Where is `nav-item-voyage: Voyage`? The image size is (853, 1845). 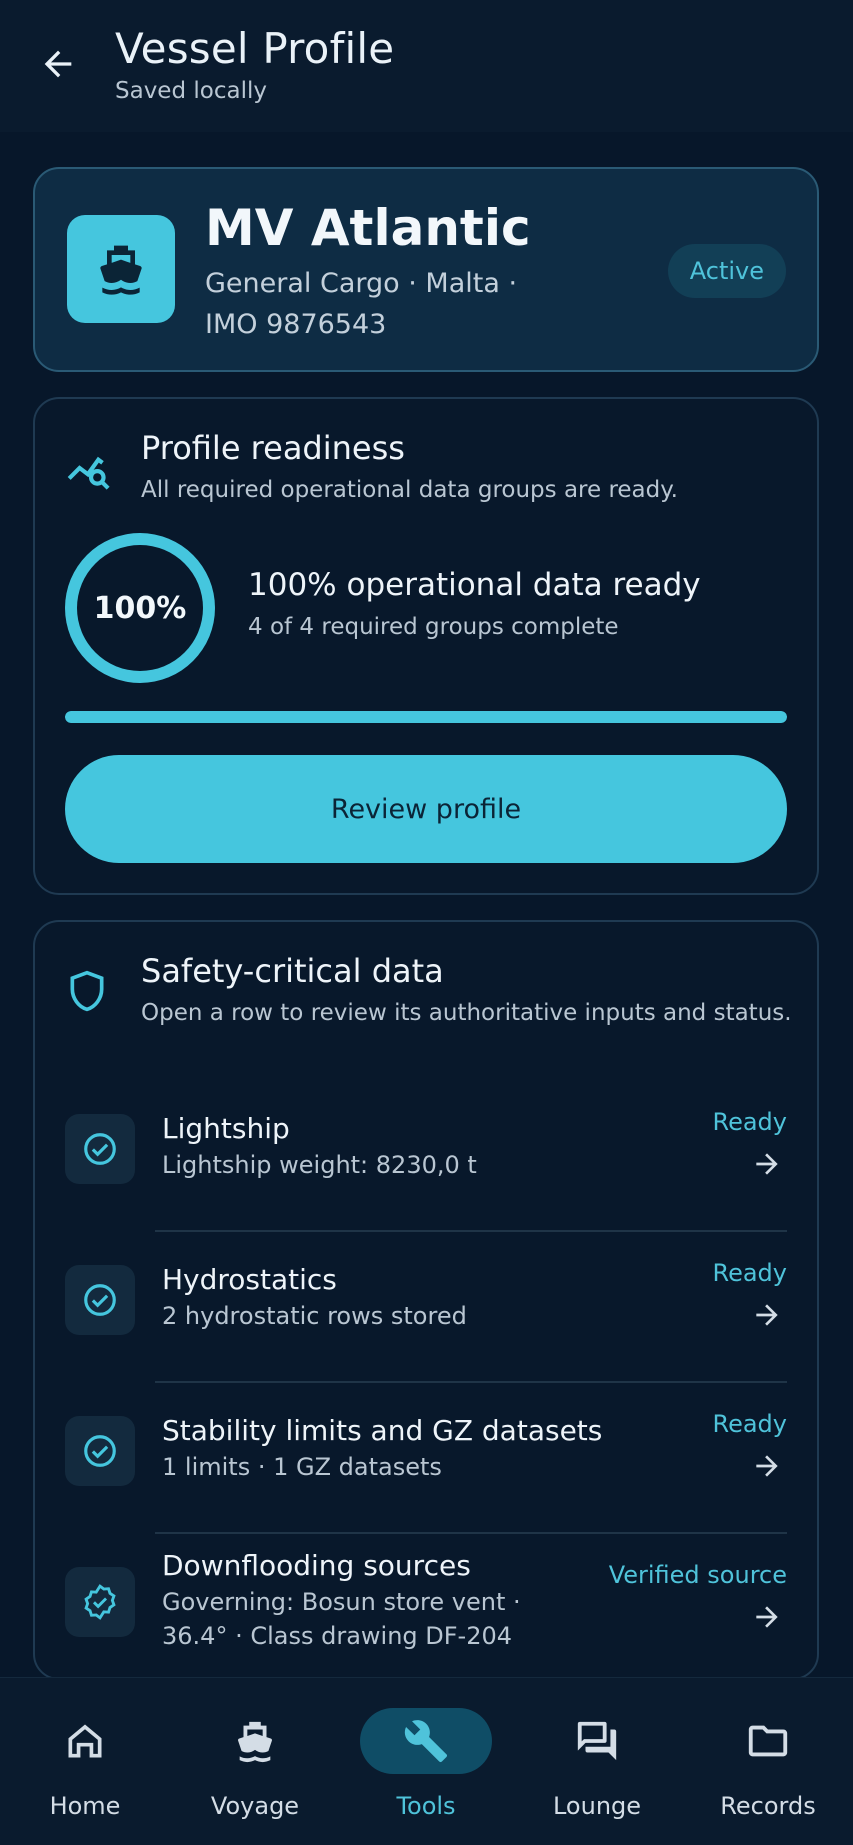 nav-item-voyage: Voyage is located at coordinates (255, 1761).